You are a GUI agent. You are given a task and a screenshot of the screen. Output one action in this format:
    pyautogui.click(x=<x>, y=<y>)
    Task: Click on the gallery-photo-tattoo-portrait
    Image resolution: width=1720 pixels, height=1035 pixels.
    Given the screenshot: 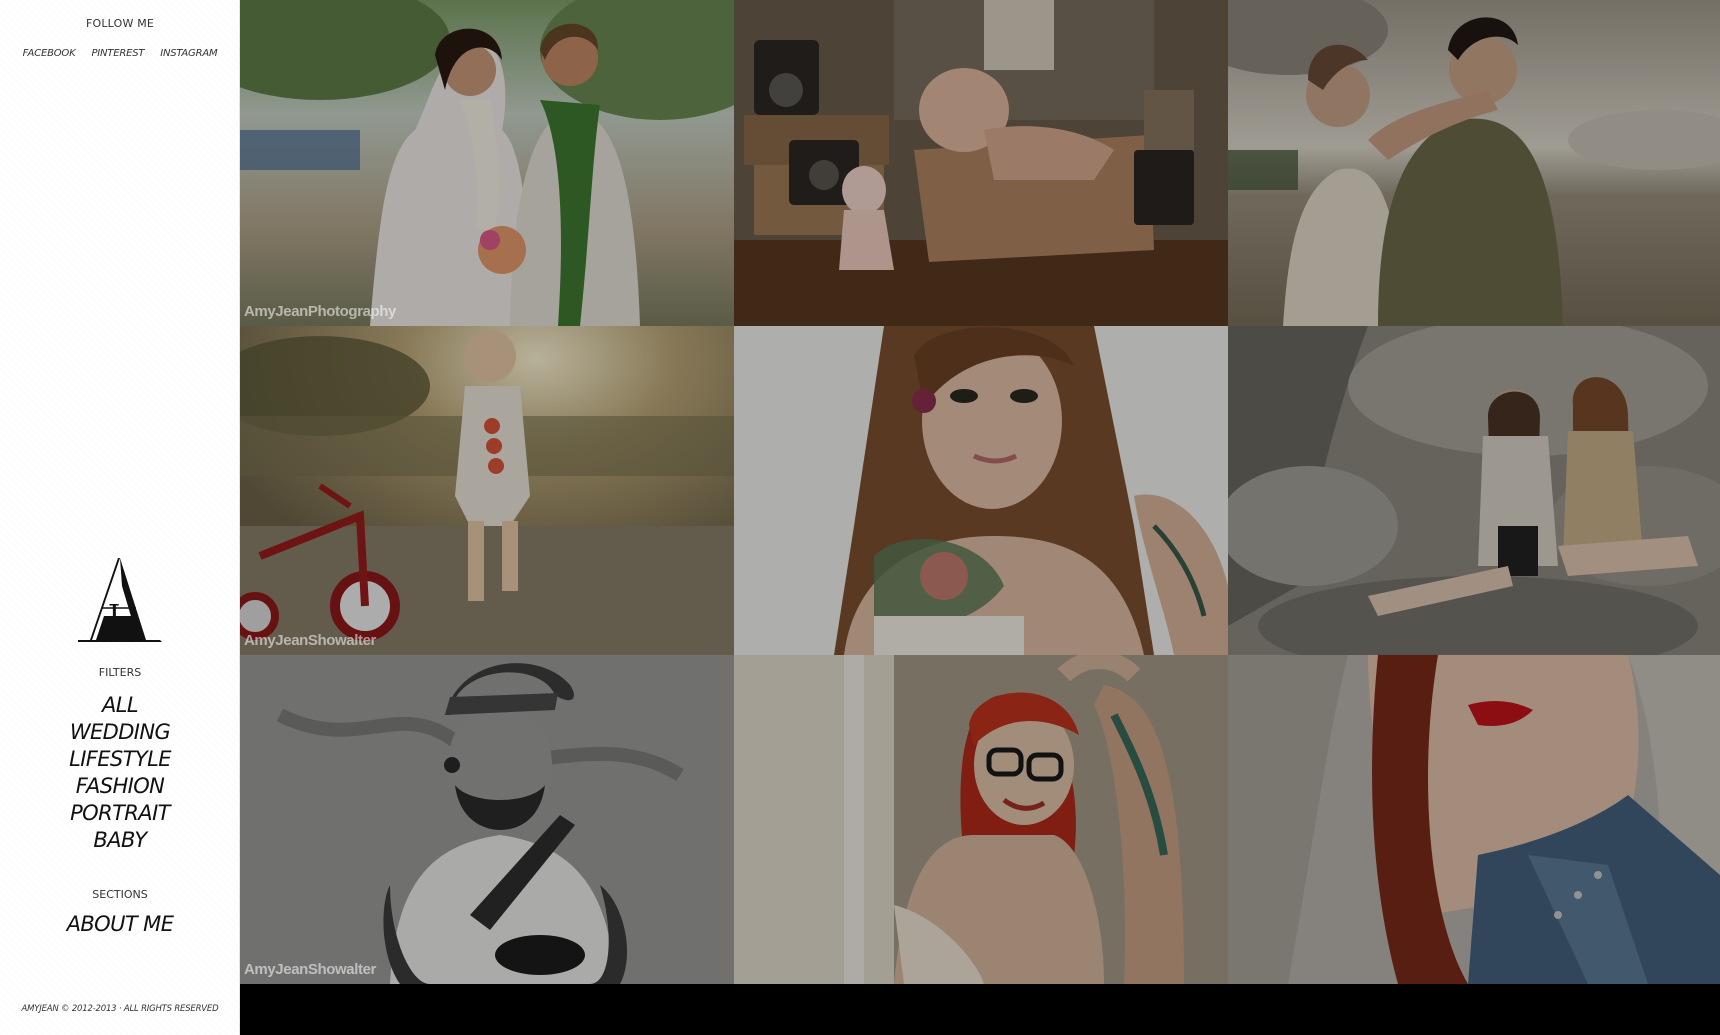 What is the action you would take?
    pyautogui.click(x=981, y=490)
    